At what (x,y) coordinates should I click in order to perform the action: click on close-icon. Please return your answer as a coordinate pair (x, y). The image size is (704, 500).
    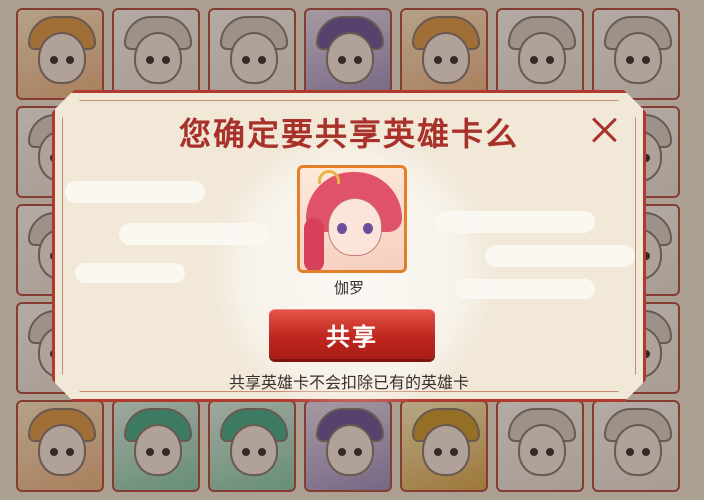
    Looking at the image, I should click on (604, 130).